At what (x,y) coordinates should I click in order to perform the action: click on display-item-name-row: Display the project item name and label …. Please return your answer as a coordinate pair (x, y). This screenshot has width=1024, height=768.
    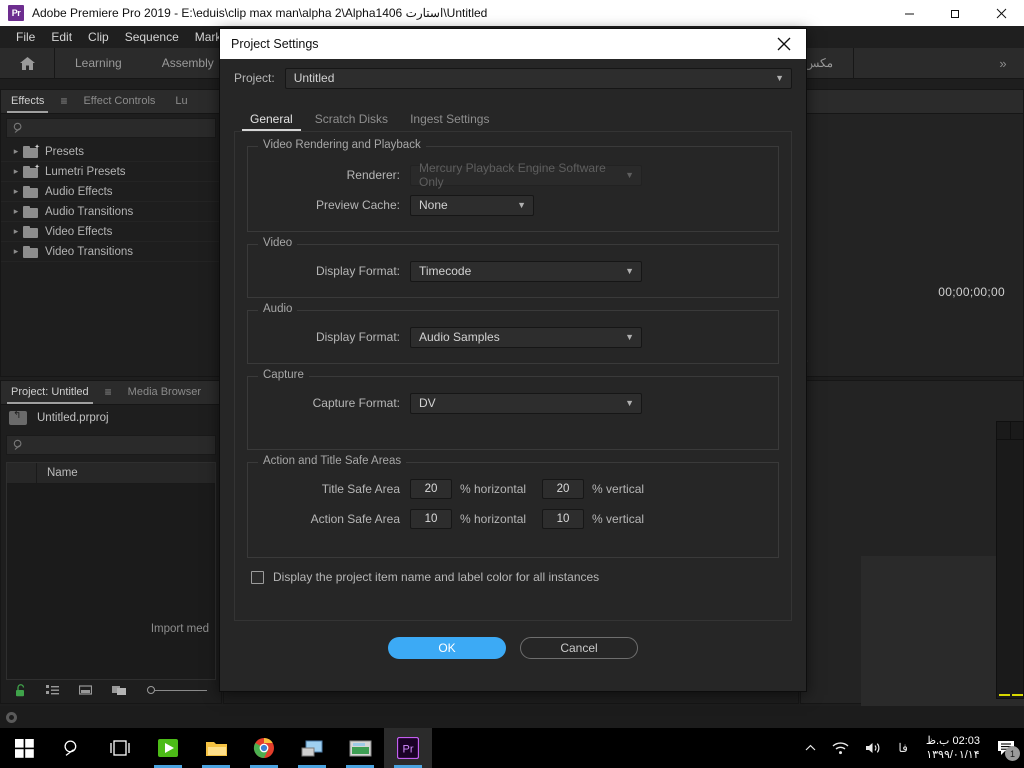
    Looking at the image, I should click on (513, 577).